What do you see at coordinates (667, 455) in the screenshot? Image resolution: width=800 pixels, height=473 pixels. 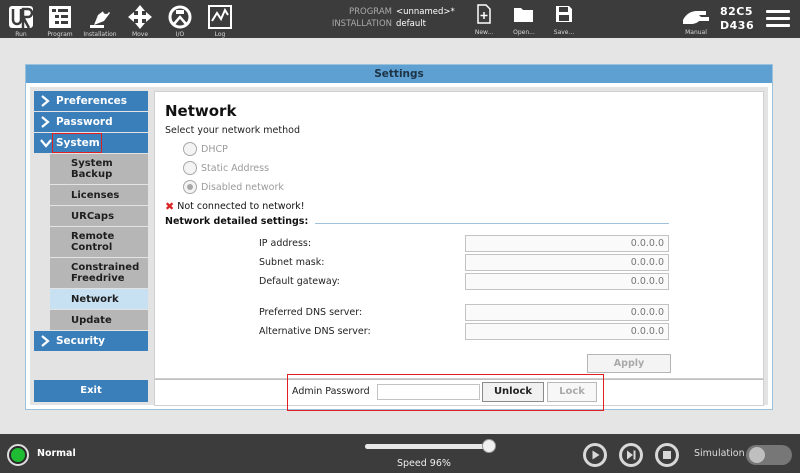 I see `stop-button` at bounding box center [667, 455].